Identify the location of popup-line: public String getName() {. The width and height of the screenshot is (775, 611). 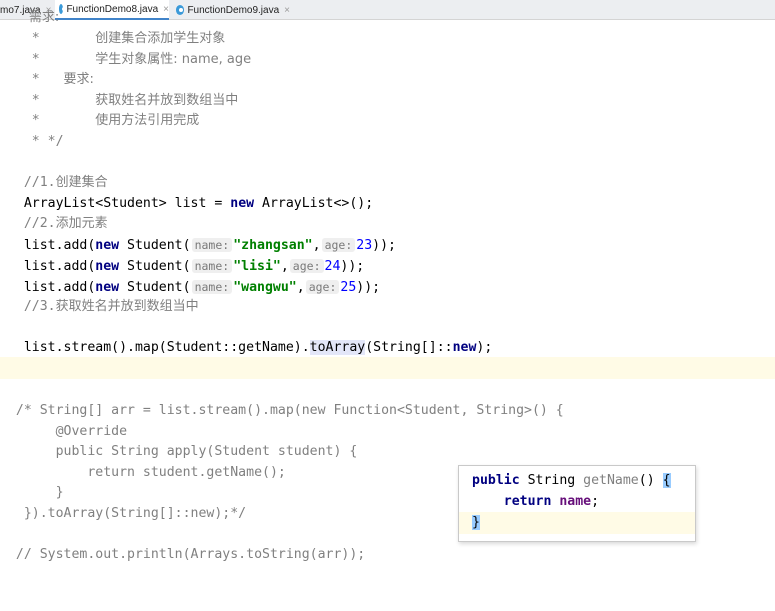
(571, 480).